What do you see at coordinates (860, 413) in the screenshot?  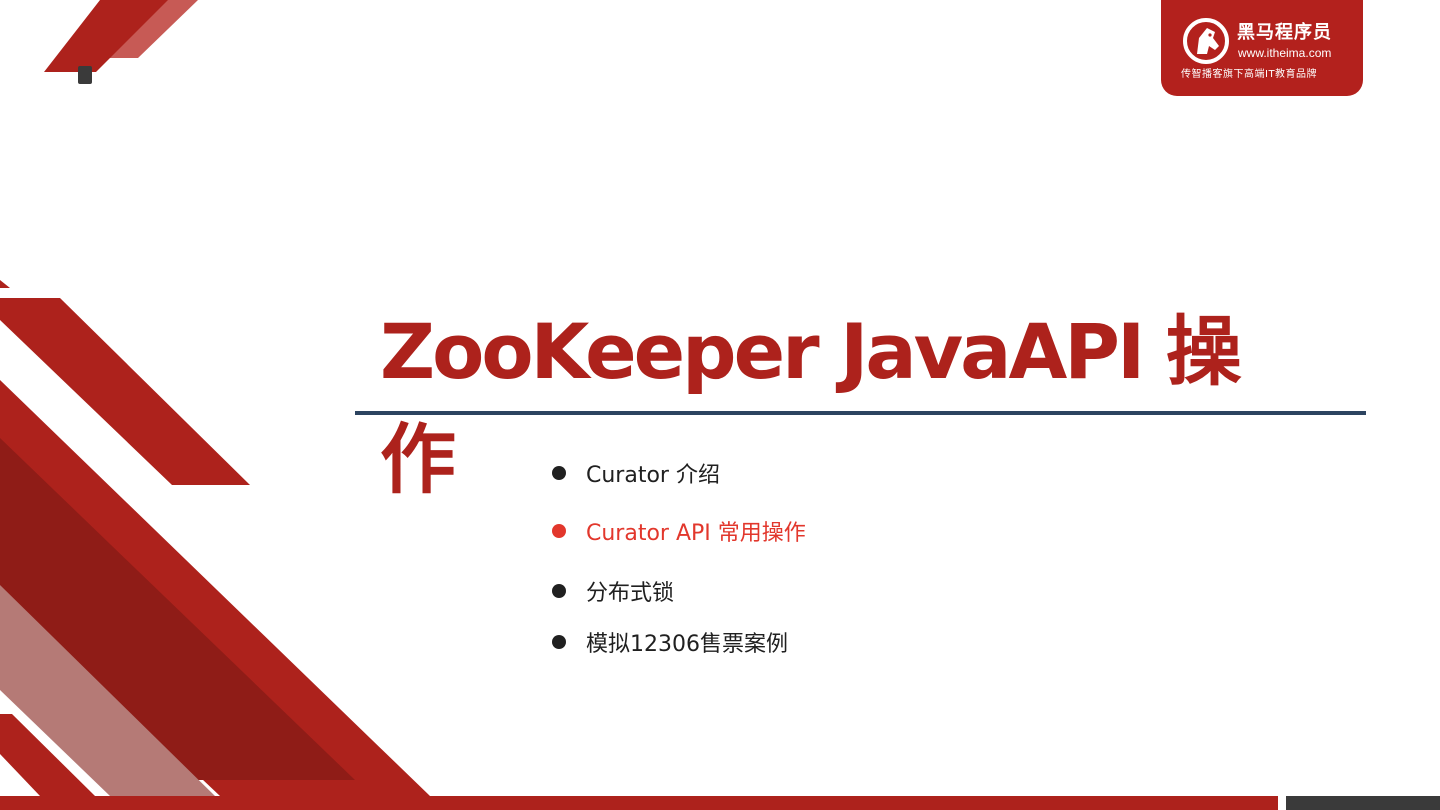 I see `title-divider` at bounding box center [860, 413].